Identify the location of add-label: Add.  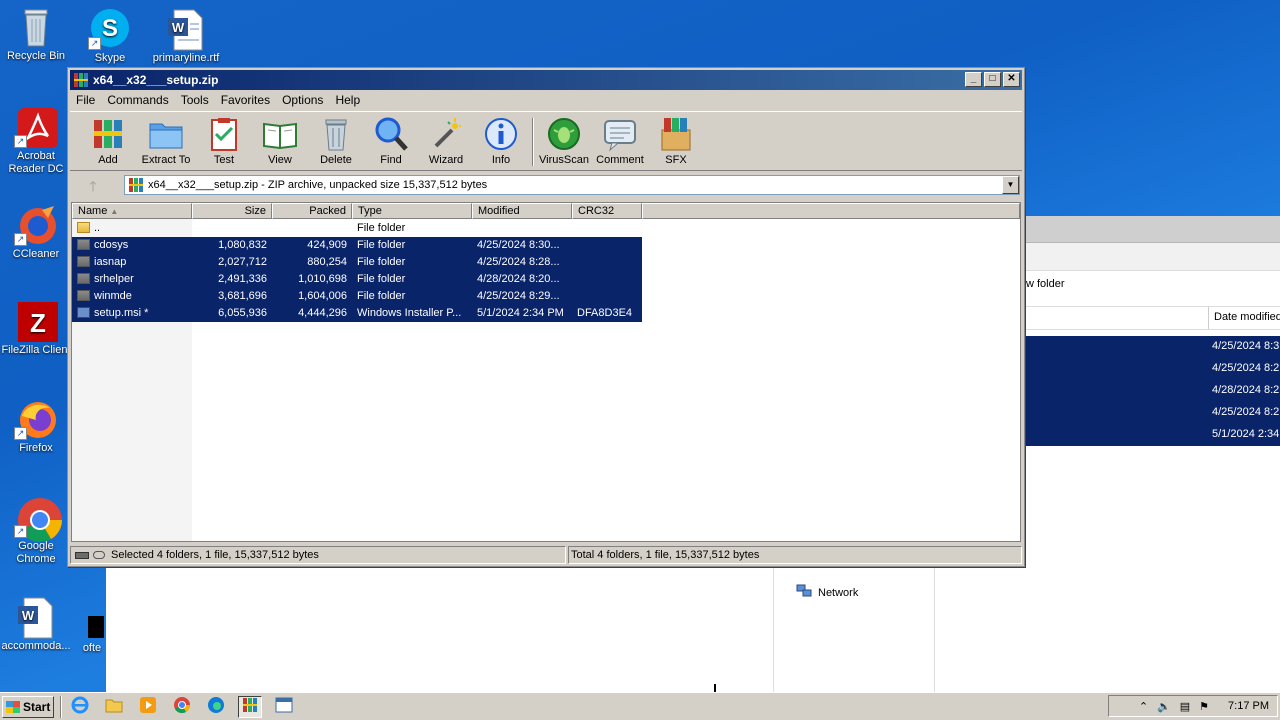
(108, 160).